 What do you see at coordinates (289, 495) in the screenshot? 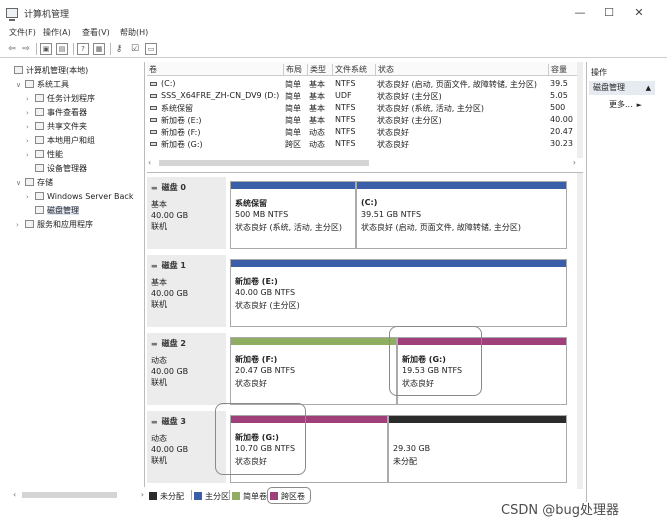
I see `highlight-annotation-legend` at bounding box center [289, 495].